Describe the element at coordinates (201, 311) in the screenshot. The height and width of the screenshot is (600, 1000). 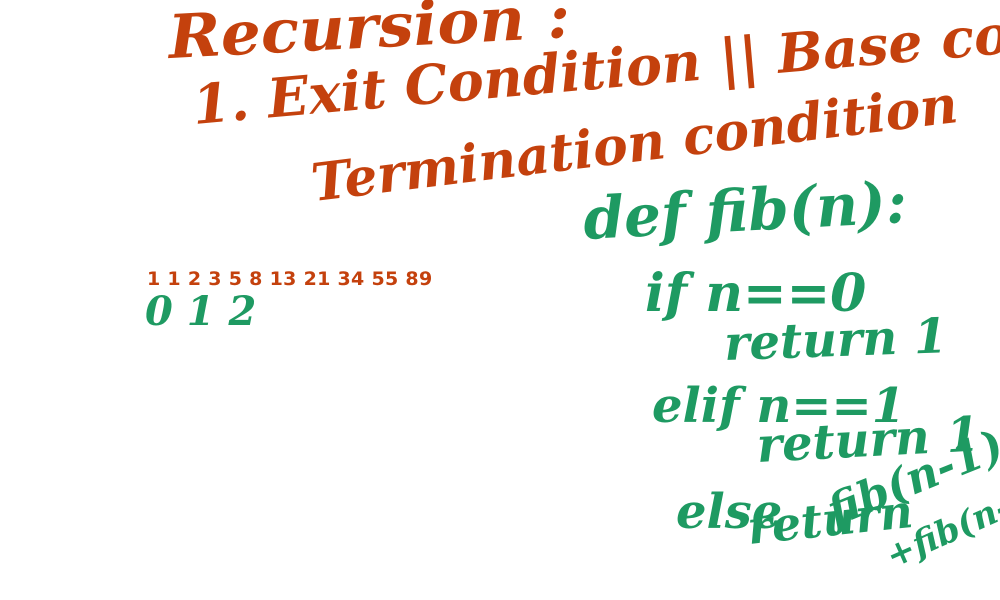
I see `sequence-index-note: 0 1 2` at that location.